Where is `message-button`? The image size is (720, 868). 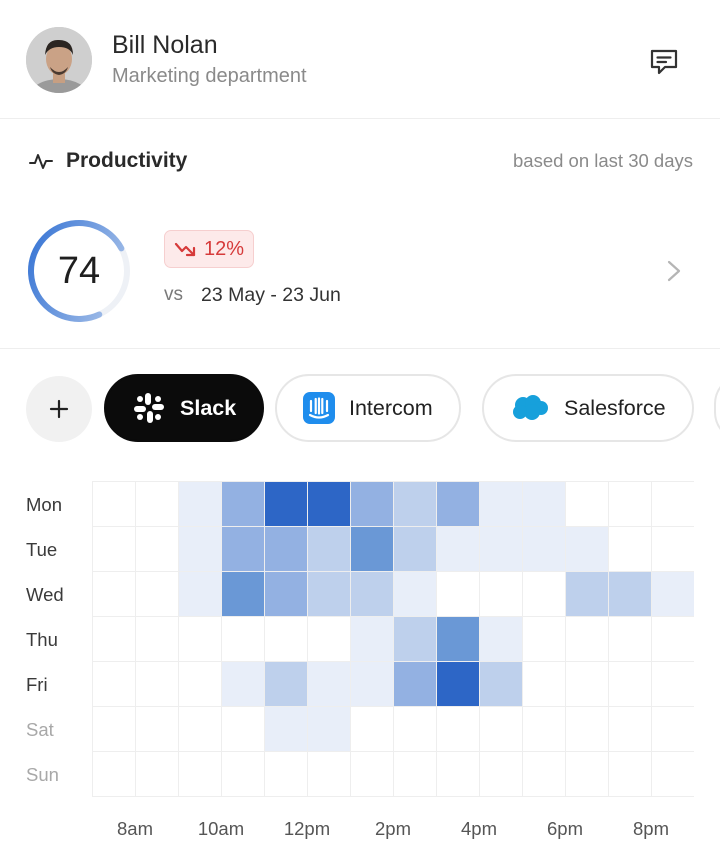 message-button is located at coordinates (664, 62).